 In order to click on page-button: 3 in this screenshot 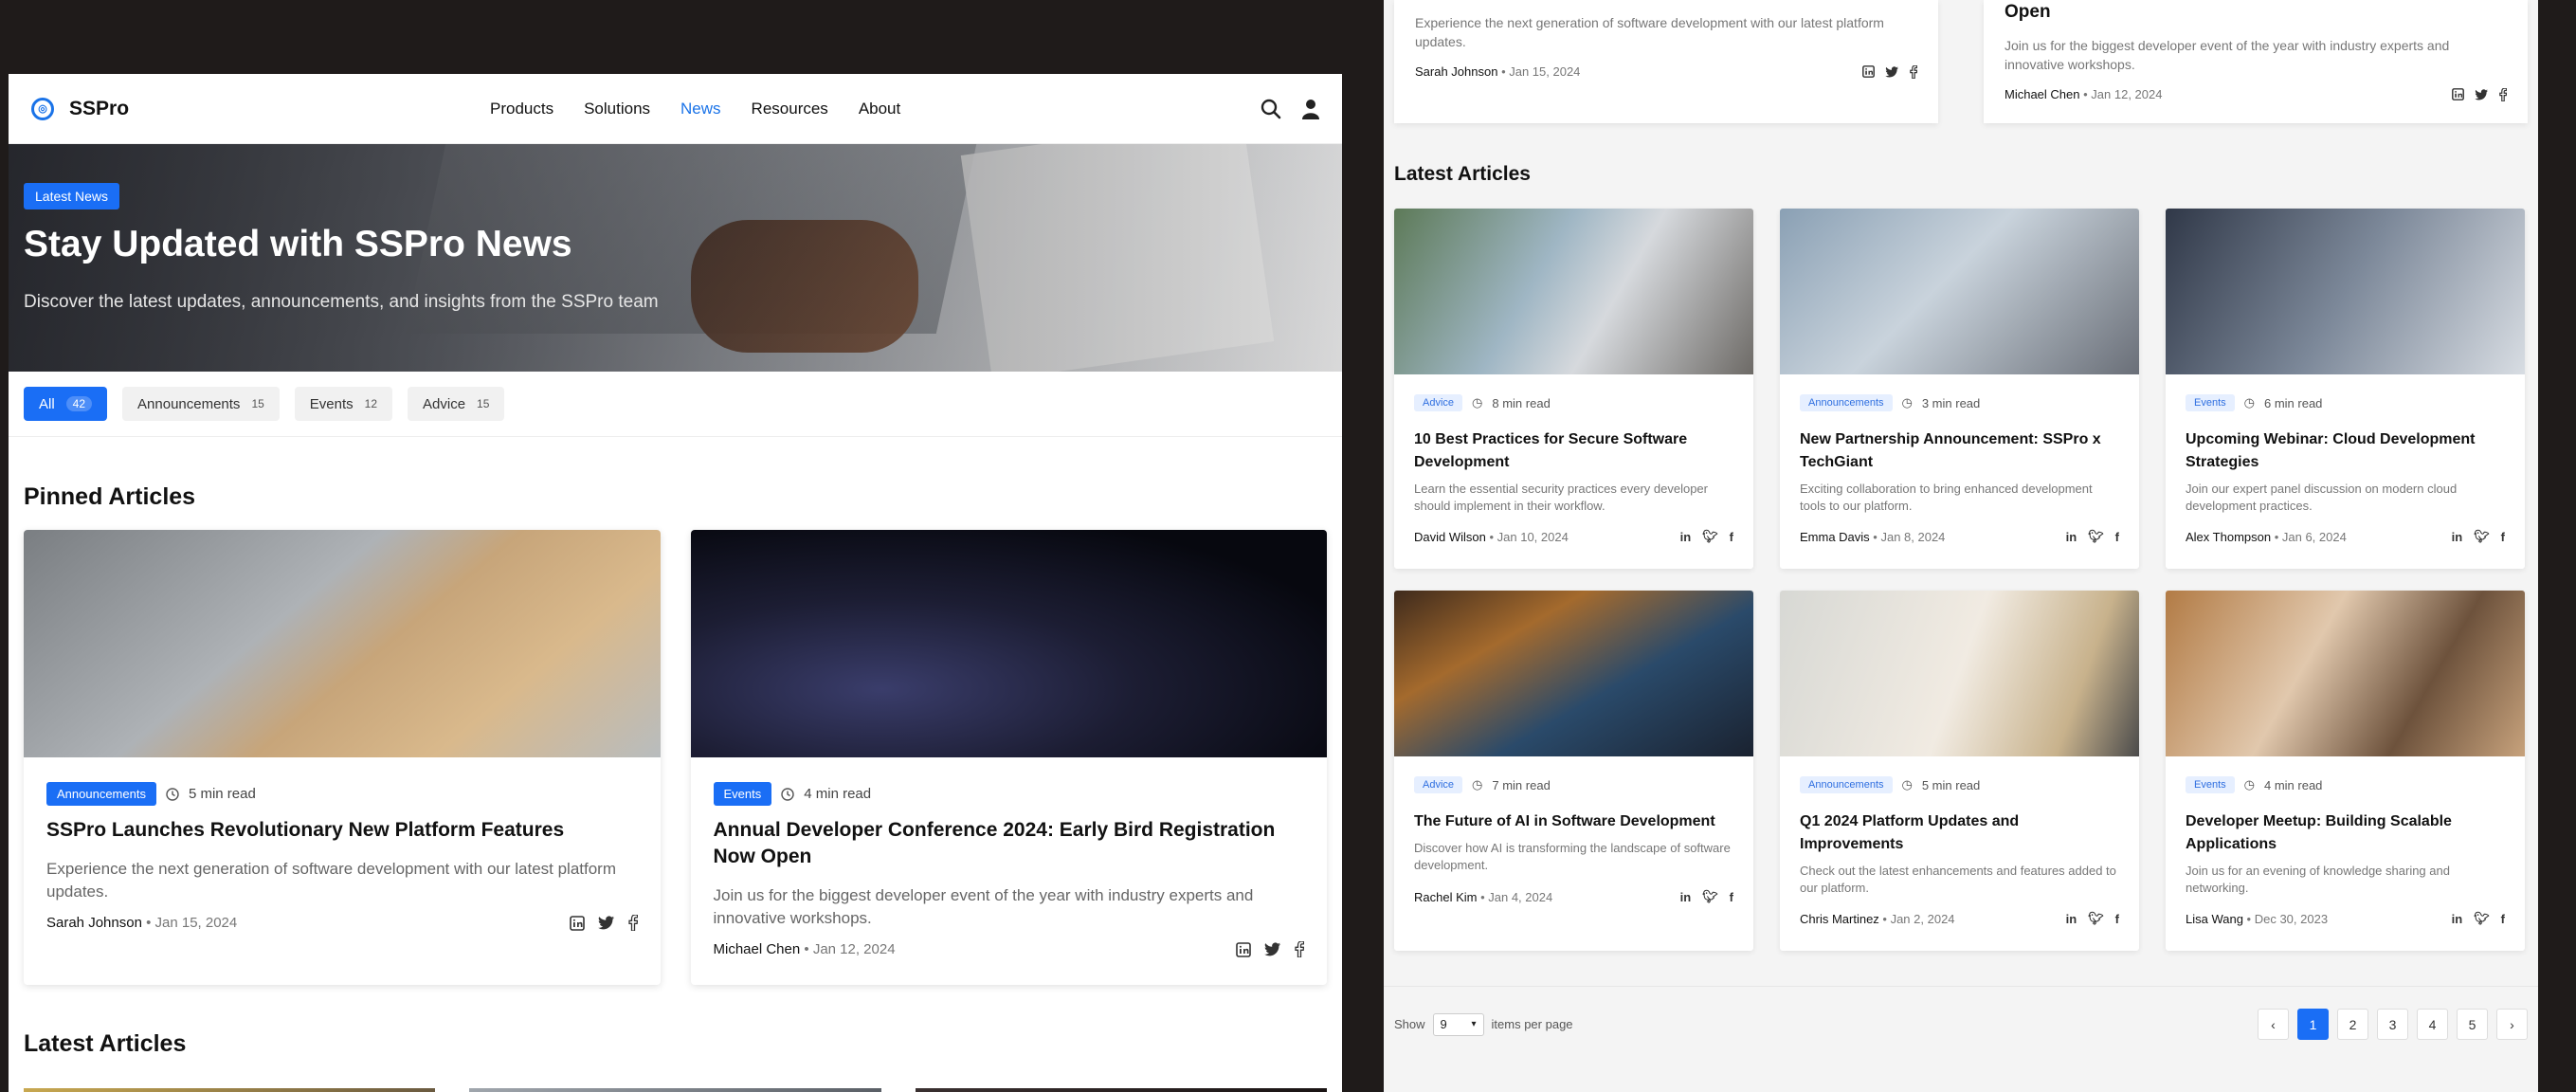, I will do `click(2392, 1024)`.